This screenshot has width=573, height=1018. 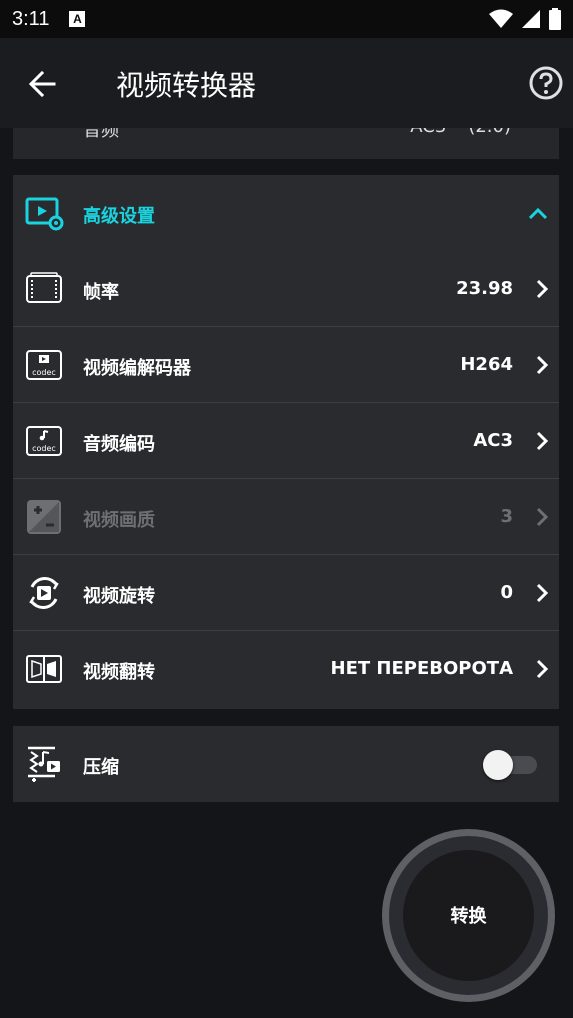 I want to click on frame-rate-label: 帧率, so click(x=101, y=292).